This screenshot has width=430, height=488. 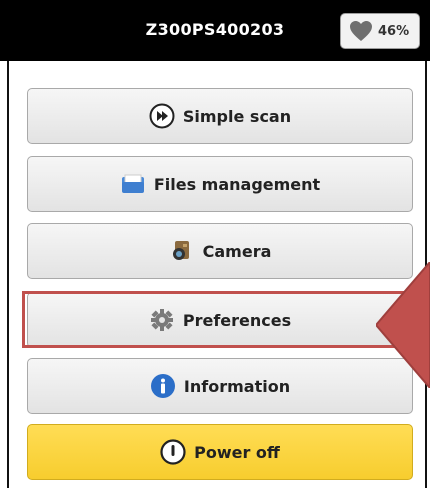 What do you see at coordinates (237, 251) in the screenshot?
I see `camera-label: Camera` at bounding box center [237, 251].